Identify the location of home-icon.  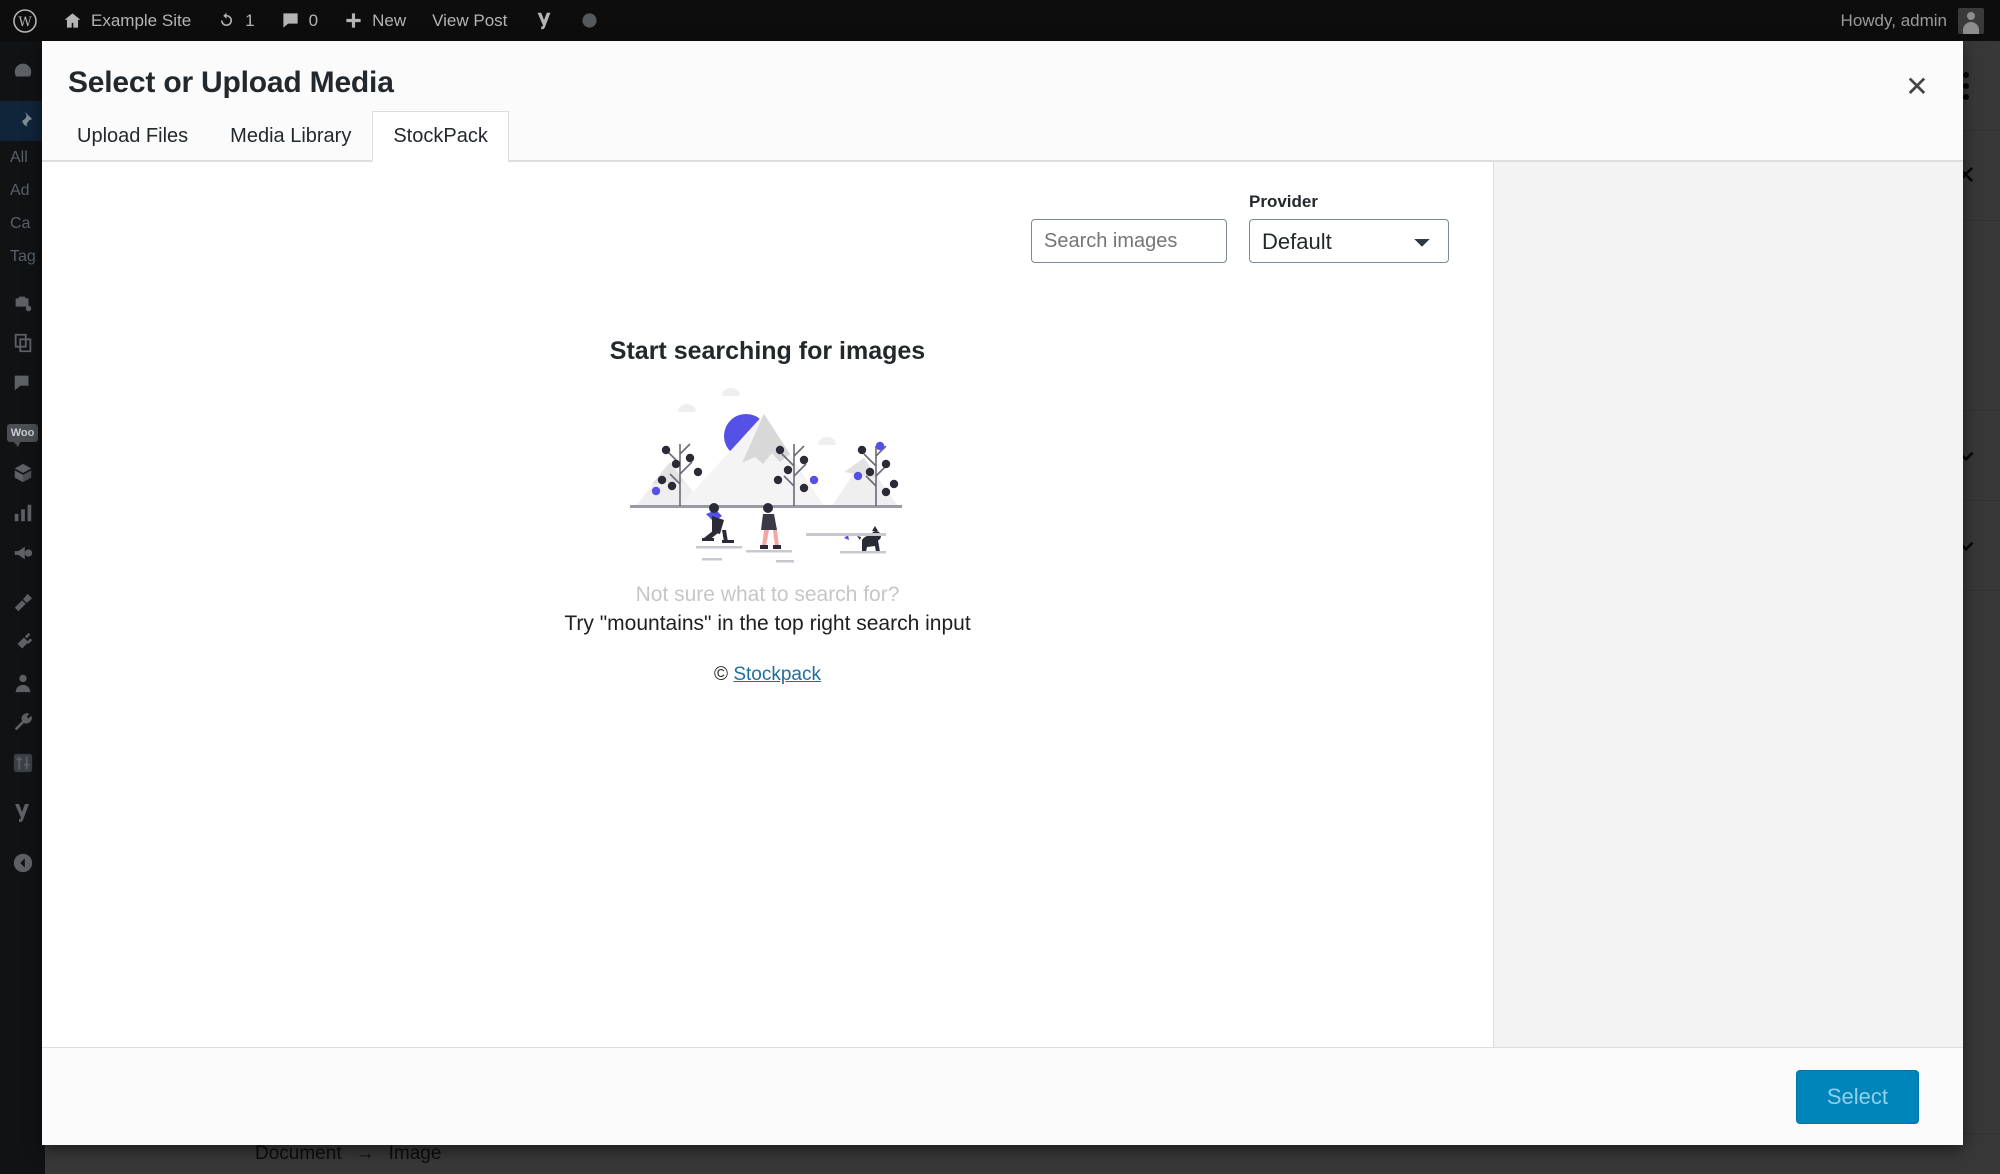
(72, 20).